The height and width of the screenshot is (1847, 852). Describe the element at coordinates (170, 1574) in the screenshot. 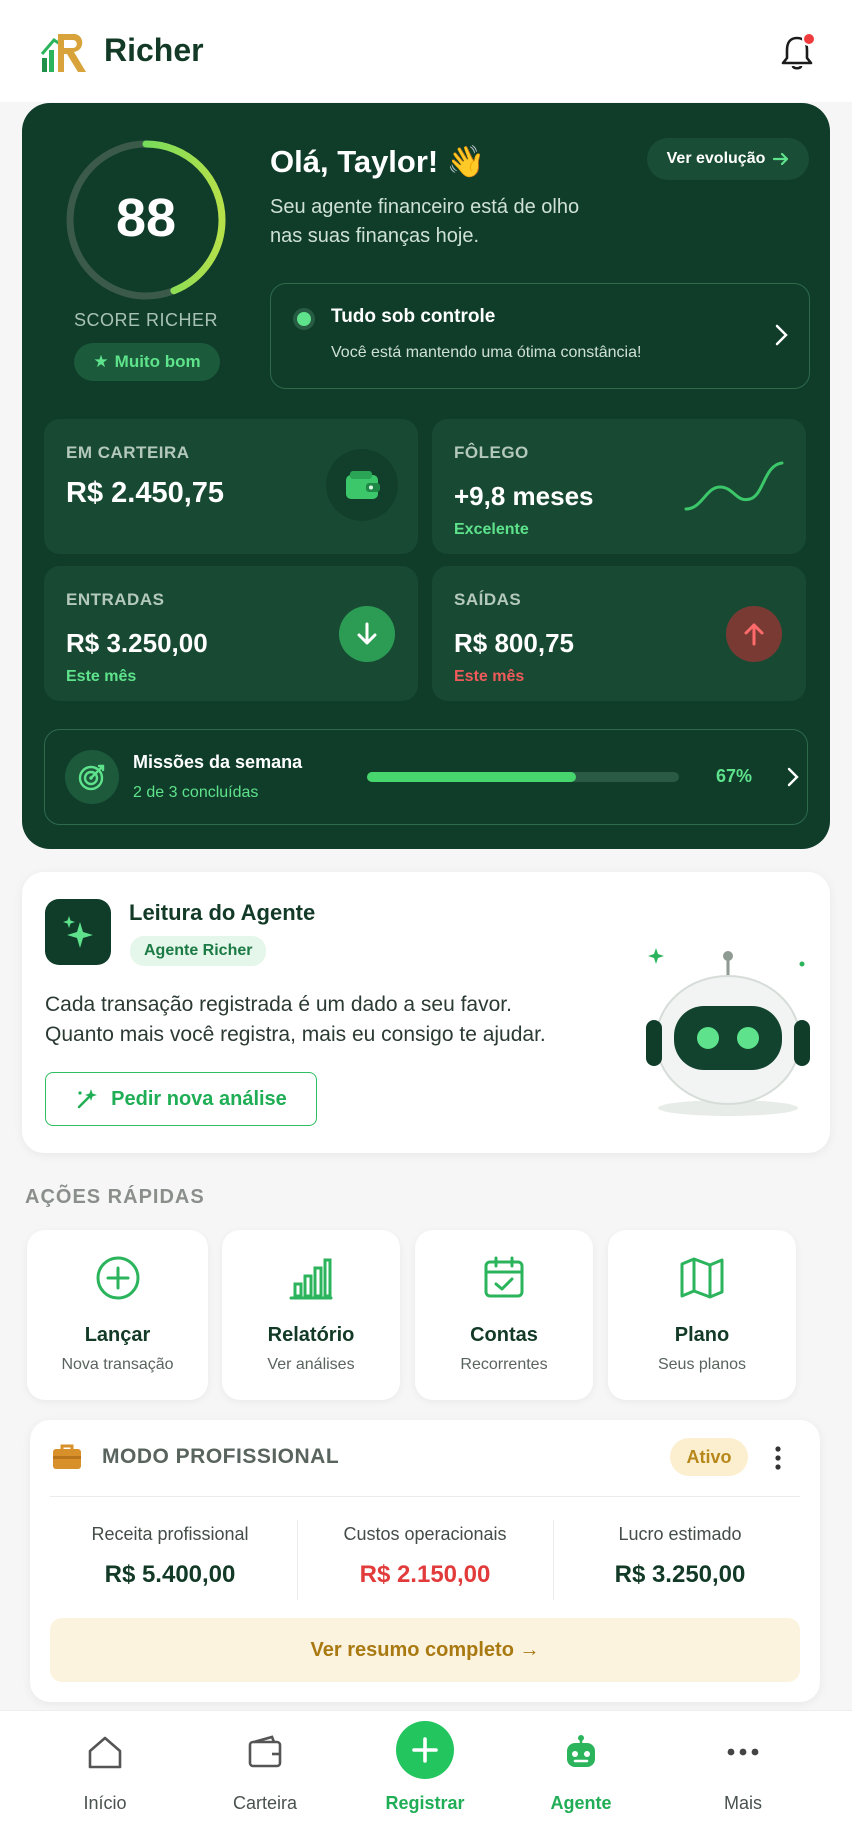

I see `revenue-value: R$ 5.400,00` at that location.